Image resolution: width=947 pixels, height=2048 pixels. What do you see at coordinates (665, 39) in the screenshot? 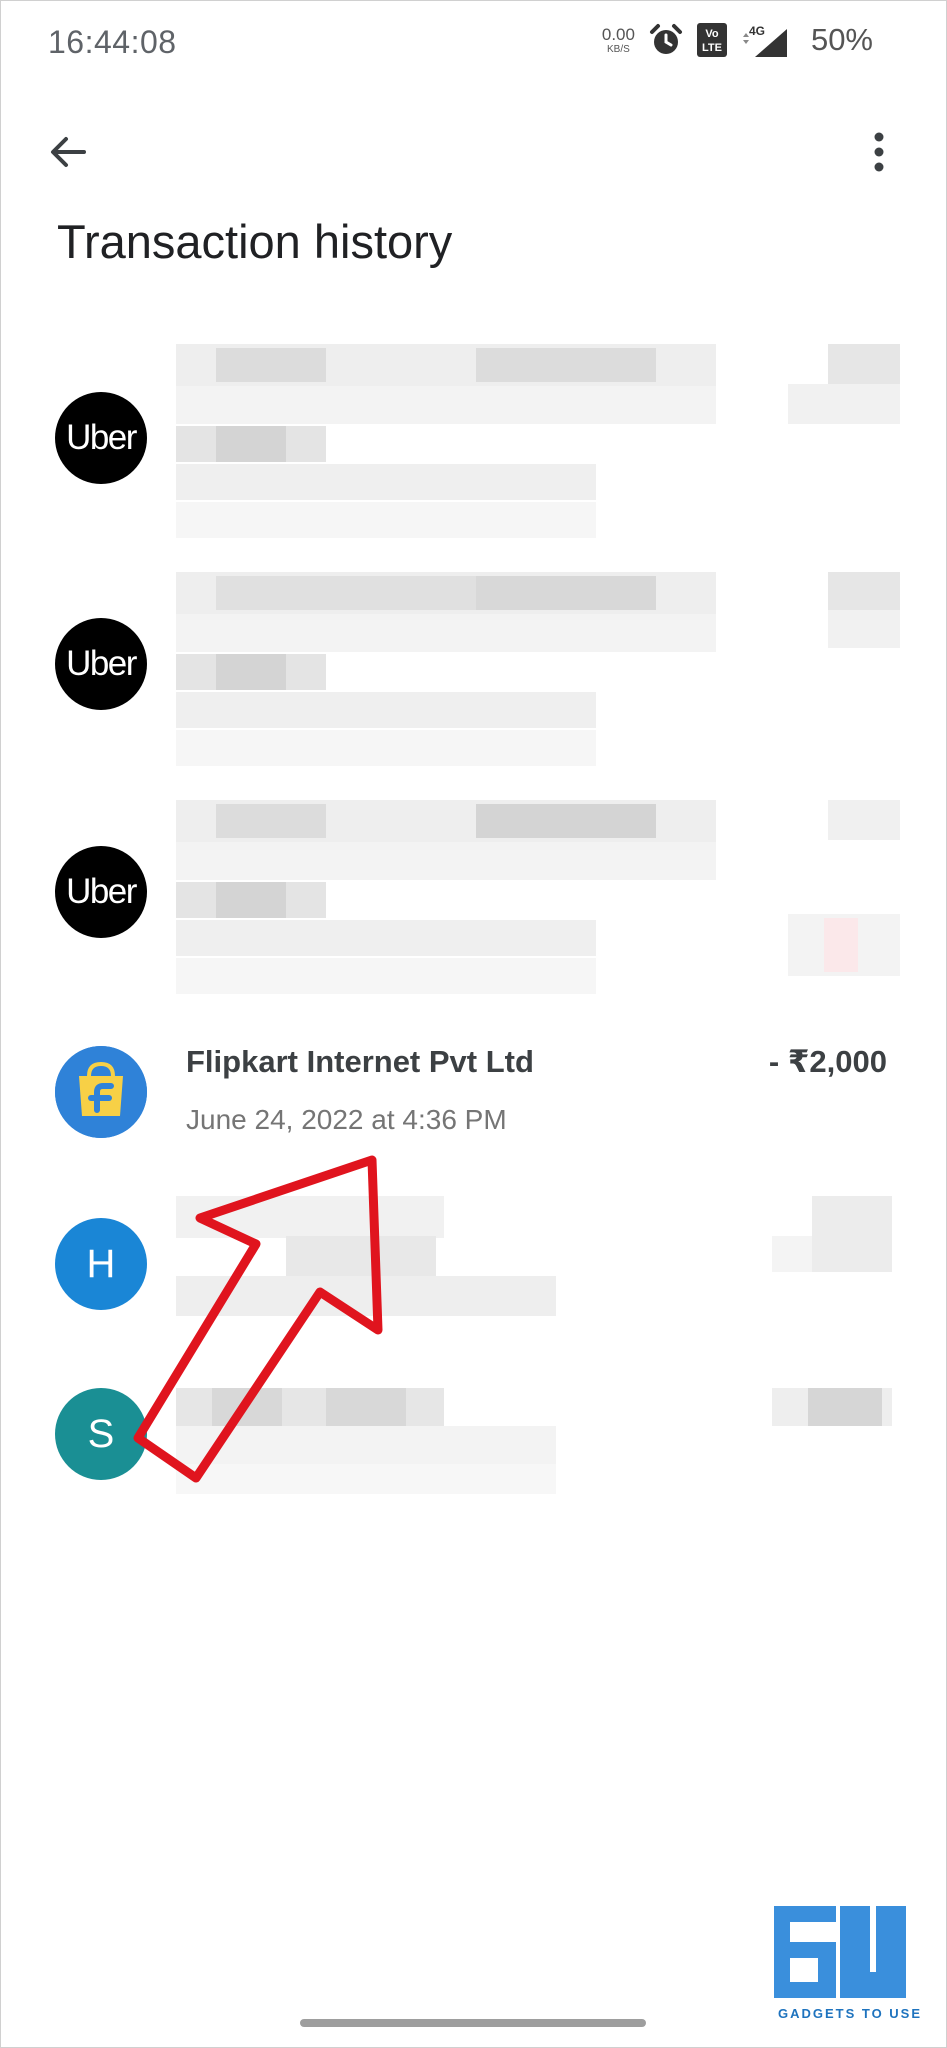
I see `alarm-icon` at bounding box center [665, 39].